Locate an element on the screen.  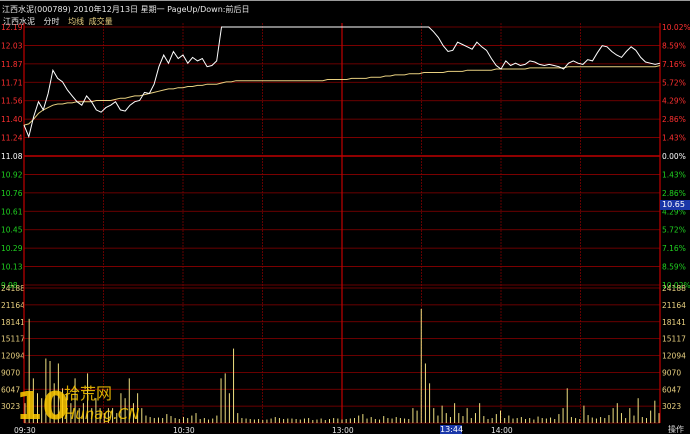
price-tick-label: 10.29 is located at coordinates (12, 248).